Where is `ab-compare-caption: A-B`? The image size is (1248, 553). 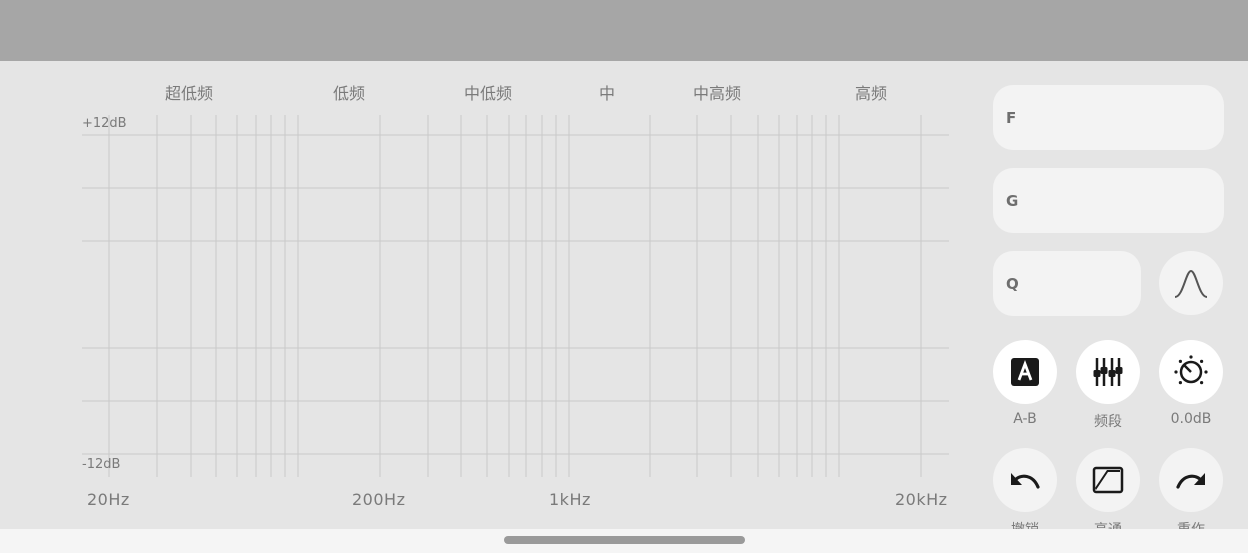 ab-compare-caption: A-B is located at coordinates (1025, 419).